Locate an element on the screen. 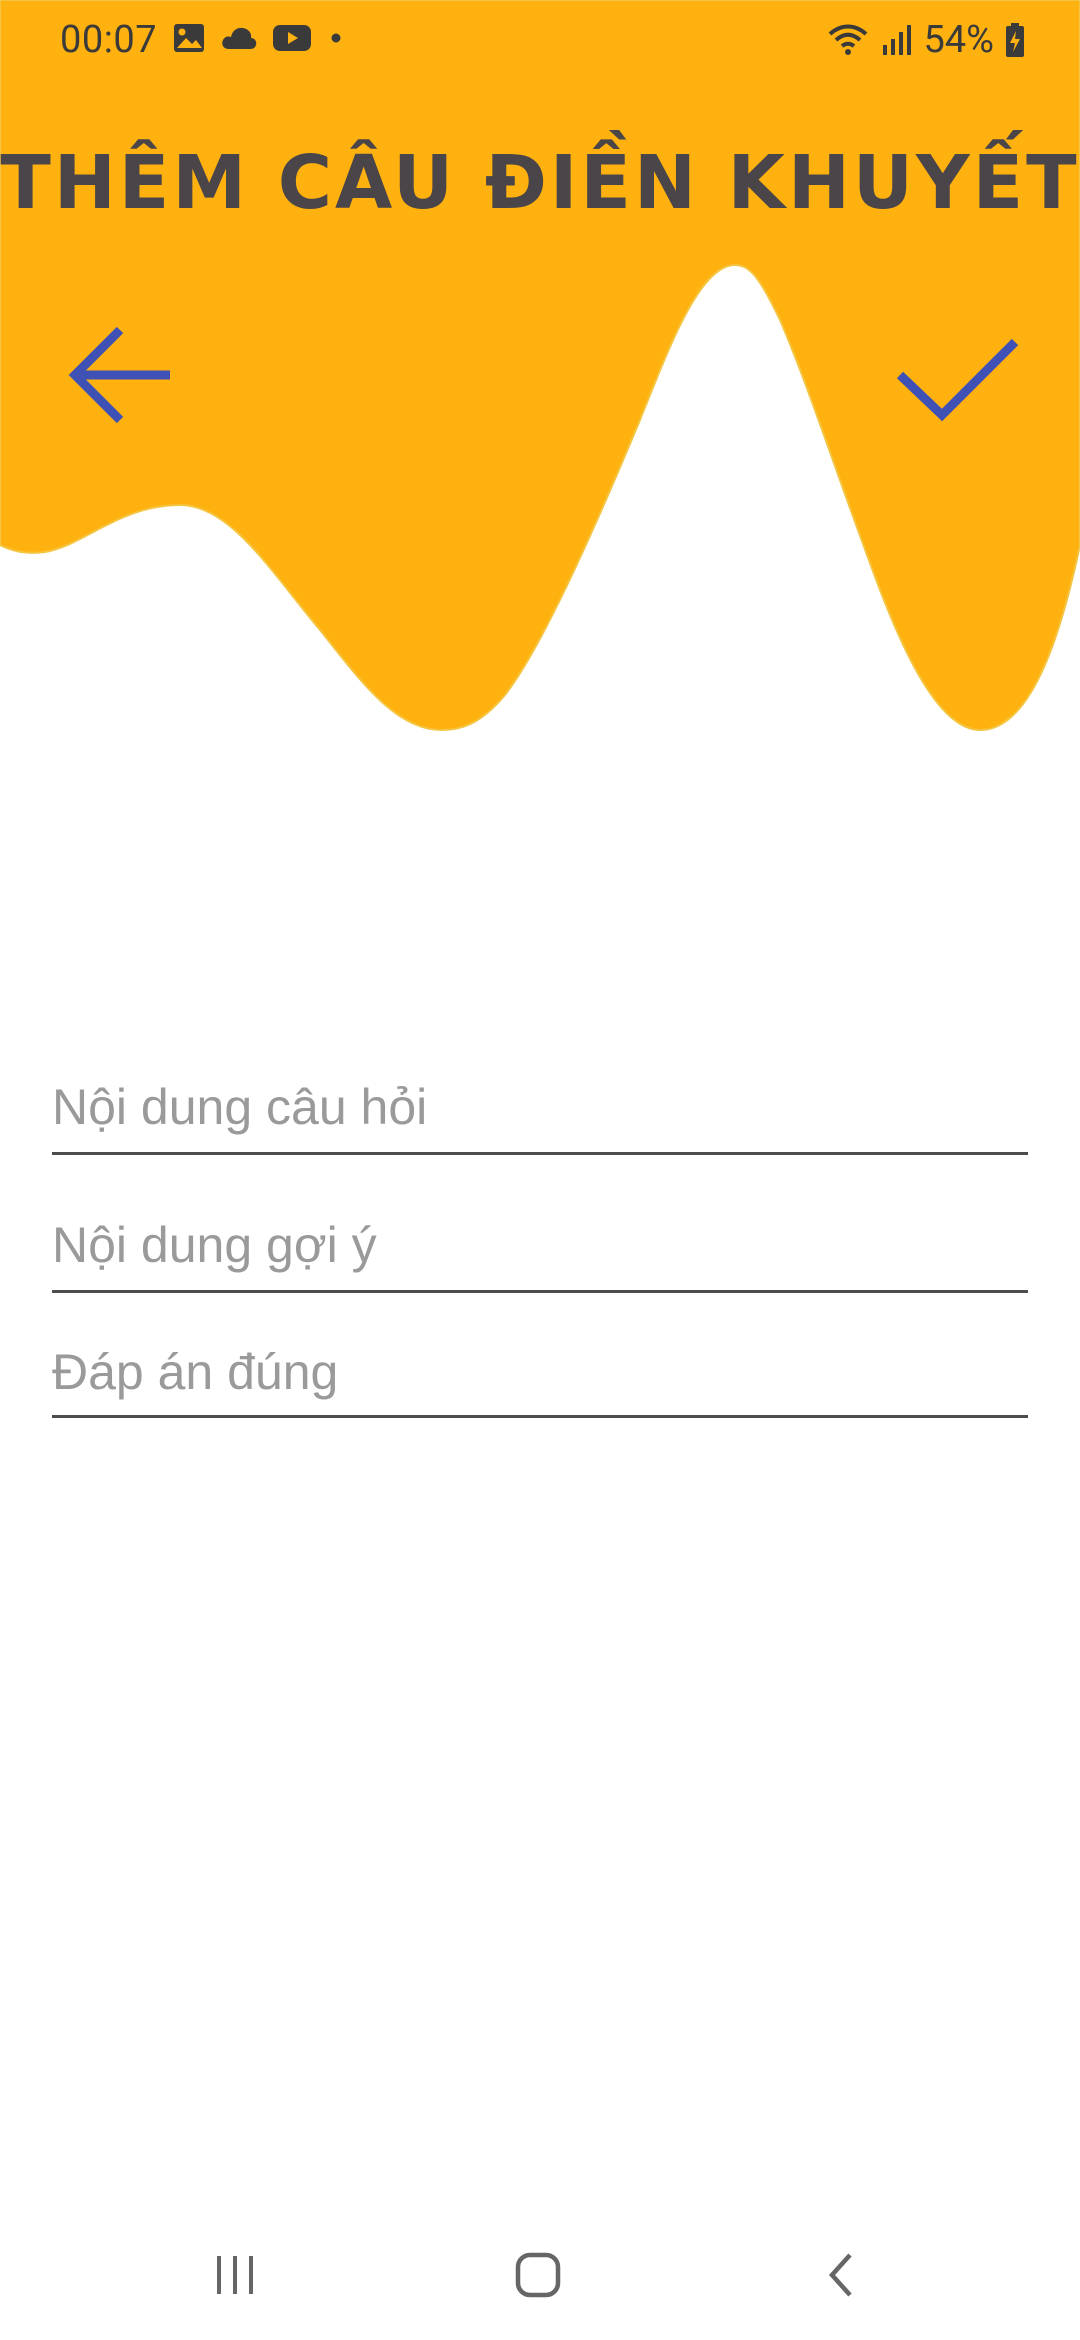  youtube-icon is located at coordinates (292, 38).